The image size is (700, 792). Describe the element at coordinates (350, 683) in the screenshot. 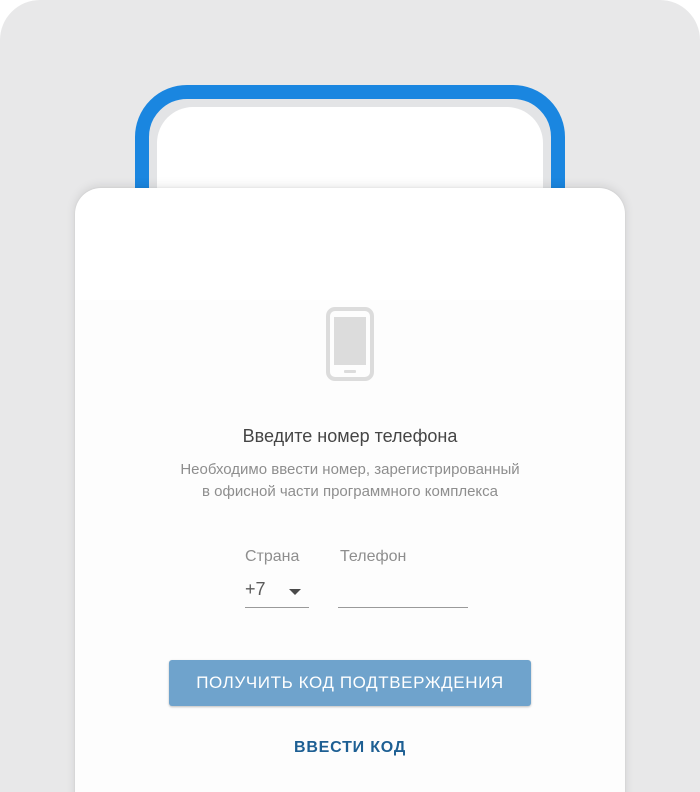

I see `get-confirmation-code-button: ПОЛУЧИТЬ КОД ПОДТВЕРЖДЕНИЯ` at that location.